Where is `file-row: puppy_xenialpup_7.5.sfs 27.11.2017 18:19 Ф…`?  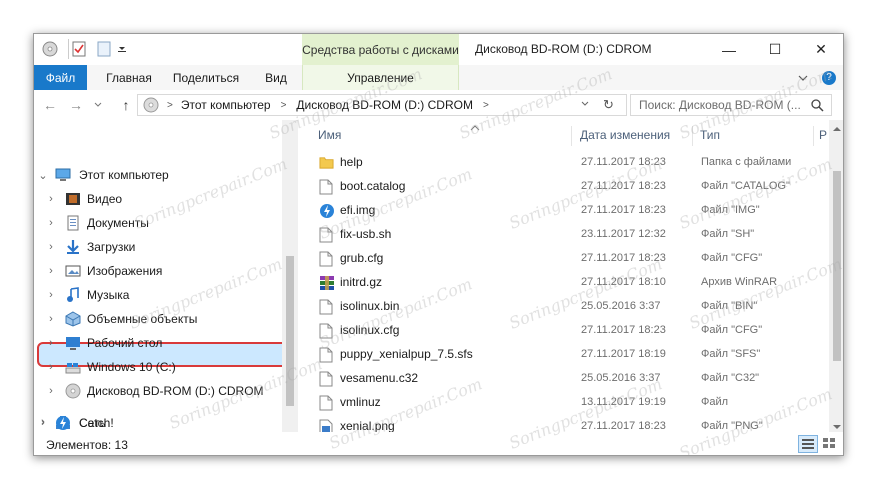 file-row: puppy_xenialpup_7.5.sfs 27.11.2017 18:19 Ф… is located at coordinates (565, 355).